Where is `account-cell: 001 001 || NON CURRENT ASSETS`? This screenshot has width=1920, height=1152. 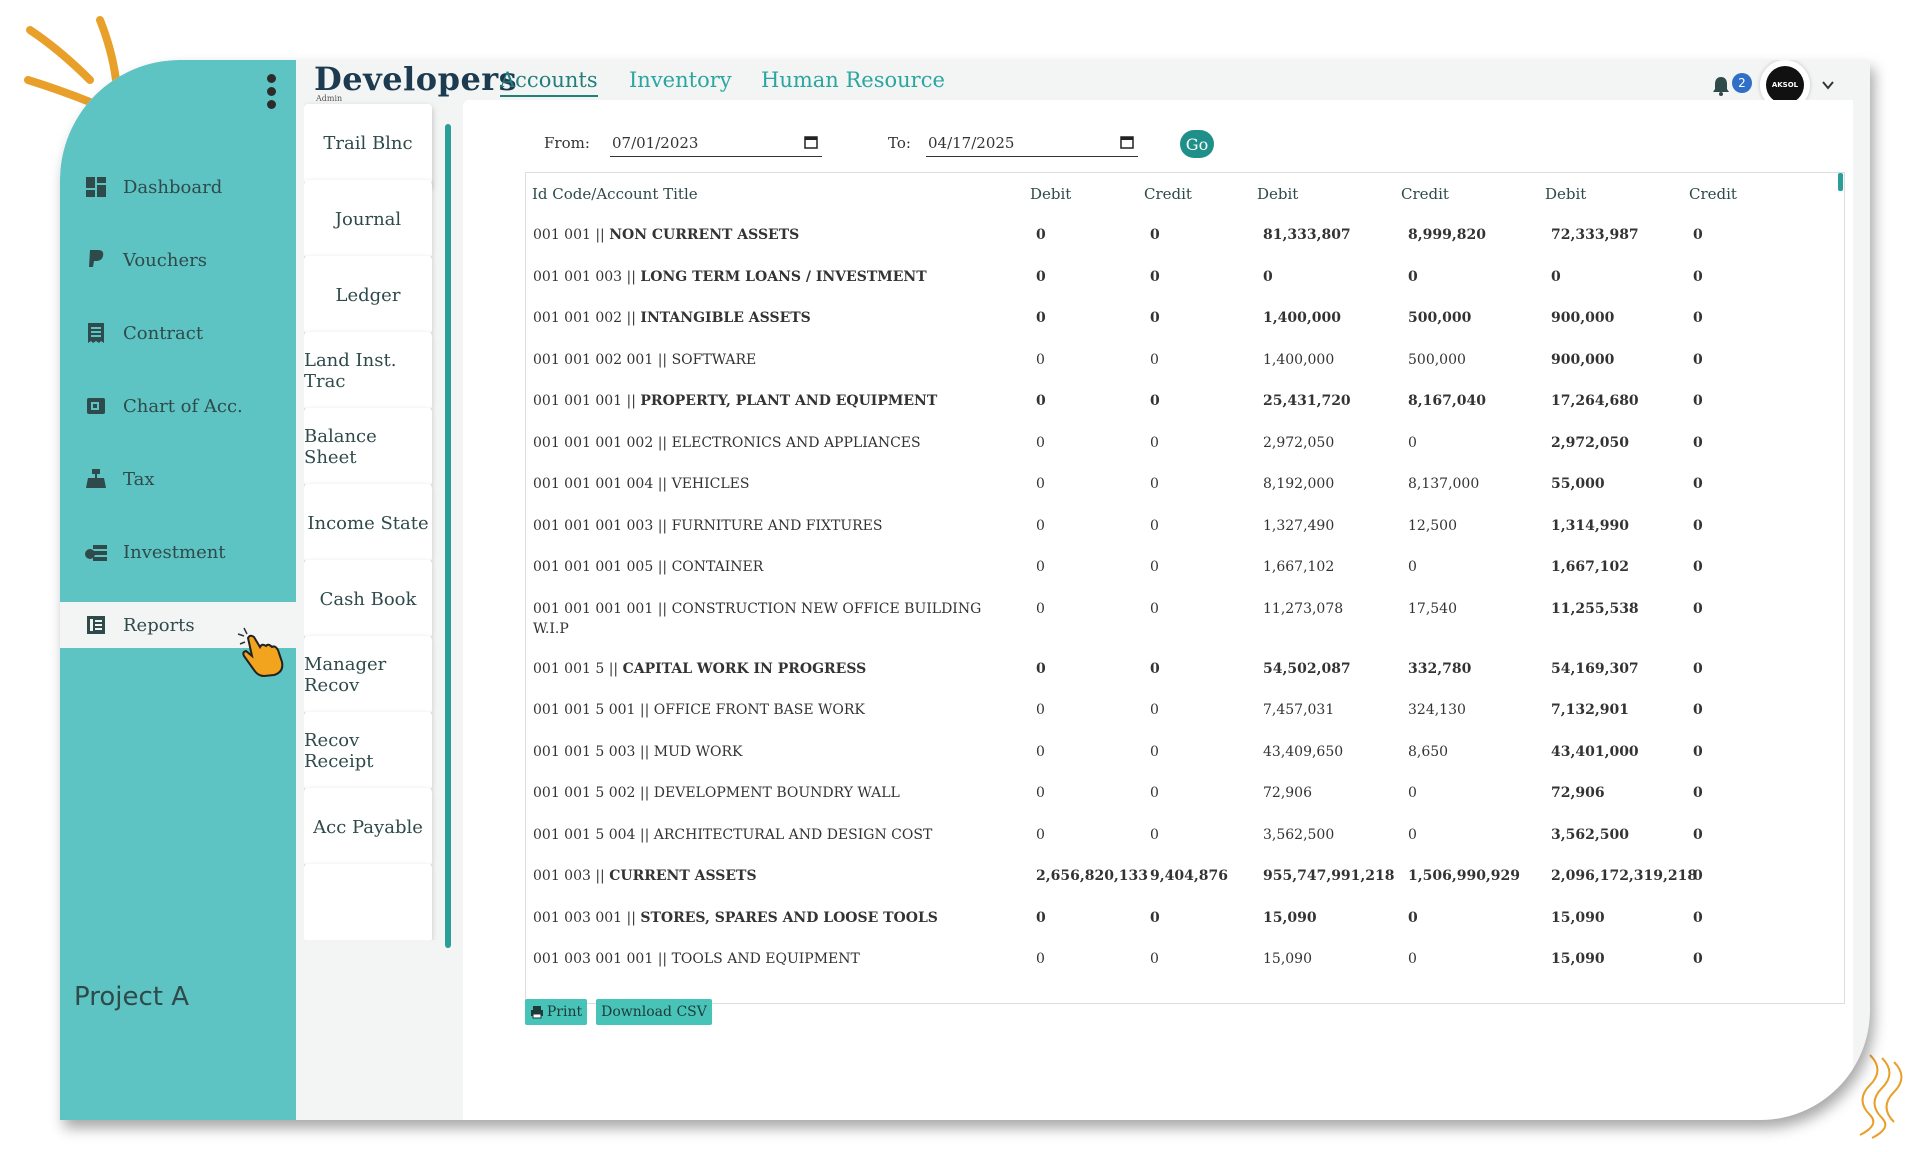
account-cell: 001 001 || NON CURRENT ASSETS is located at coordinates (763, 235).